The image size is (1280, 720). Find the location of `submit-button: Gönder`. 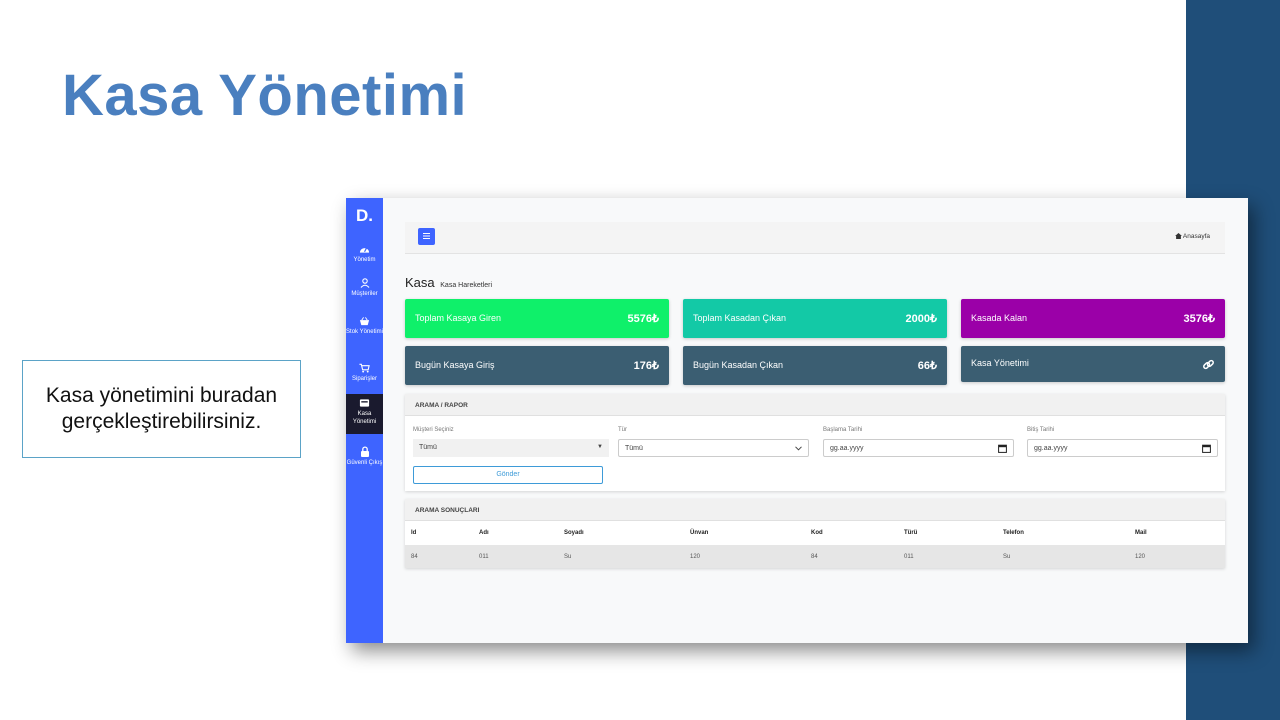

submit-button: Gönder is located at coordinates (508, 475).